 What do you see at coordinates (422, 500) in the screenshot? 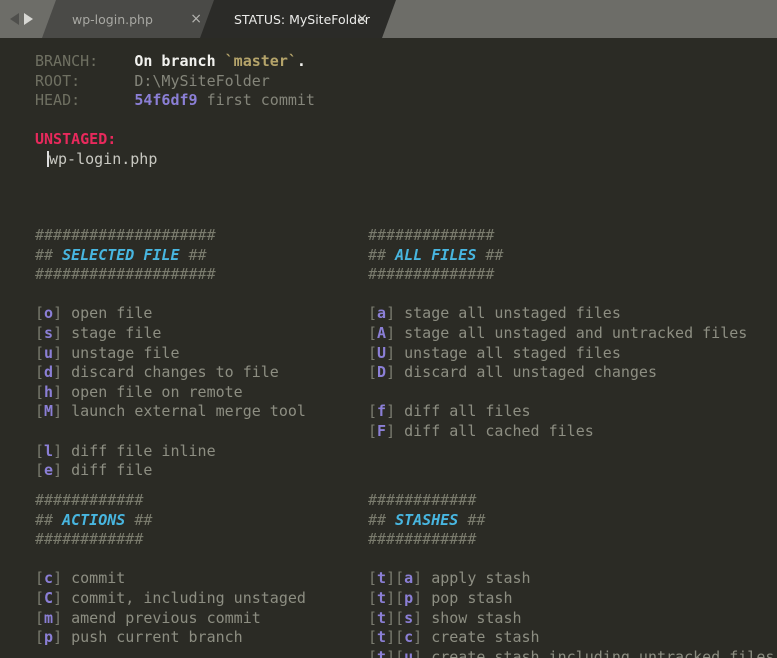
I see `stashes-rule-top: ############` at bounding box center [422, 500].